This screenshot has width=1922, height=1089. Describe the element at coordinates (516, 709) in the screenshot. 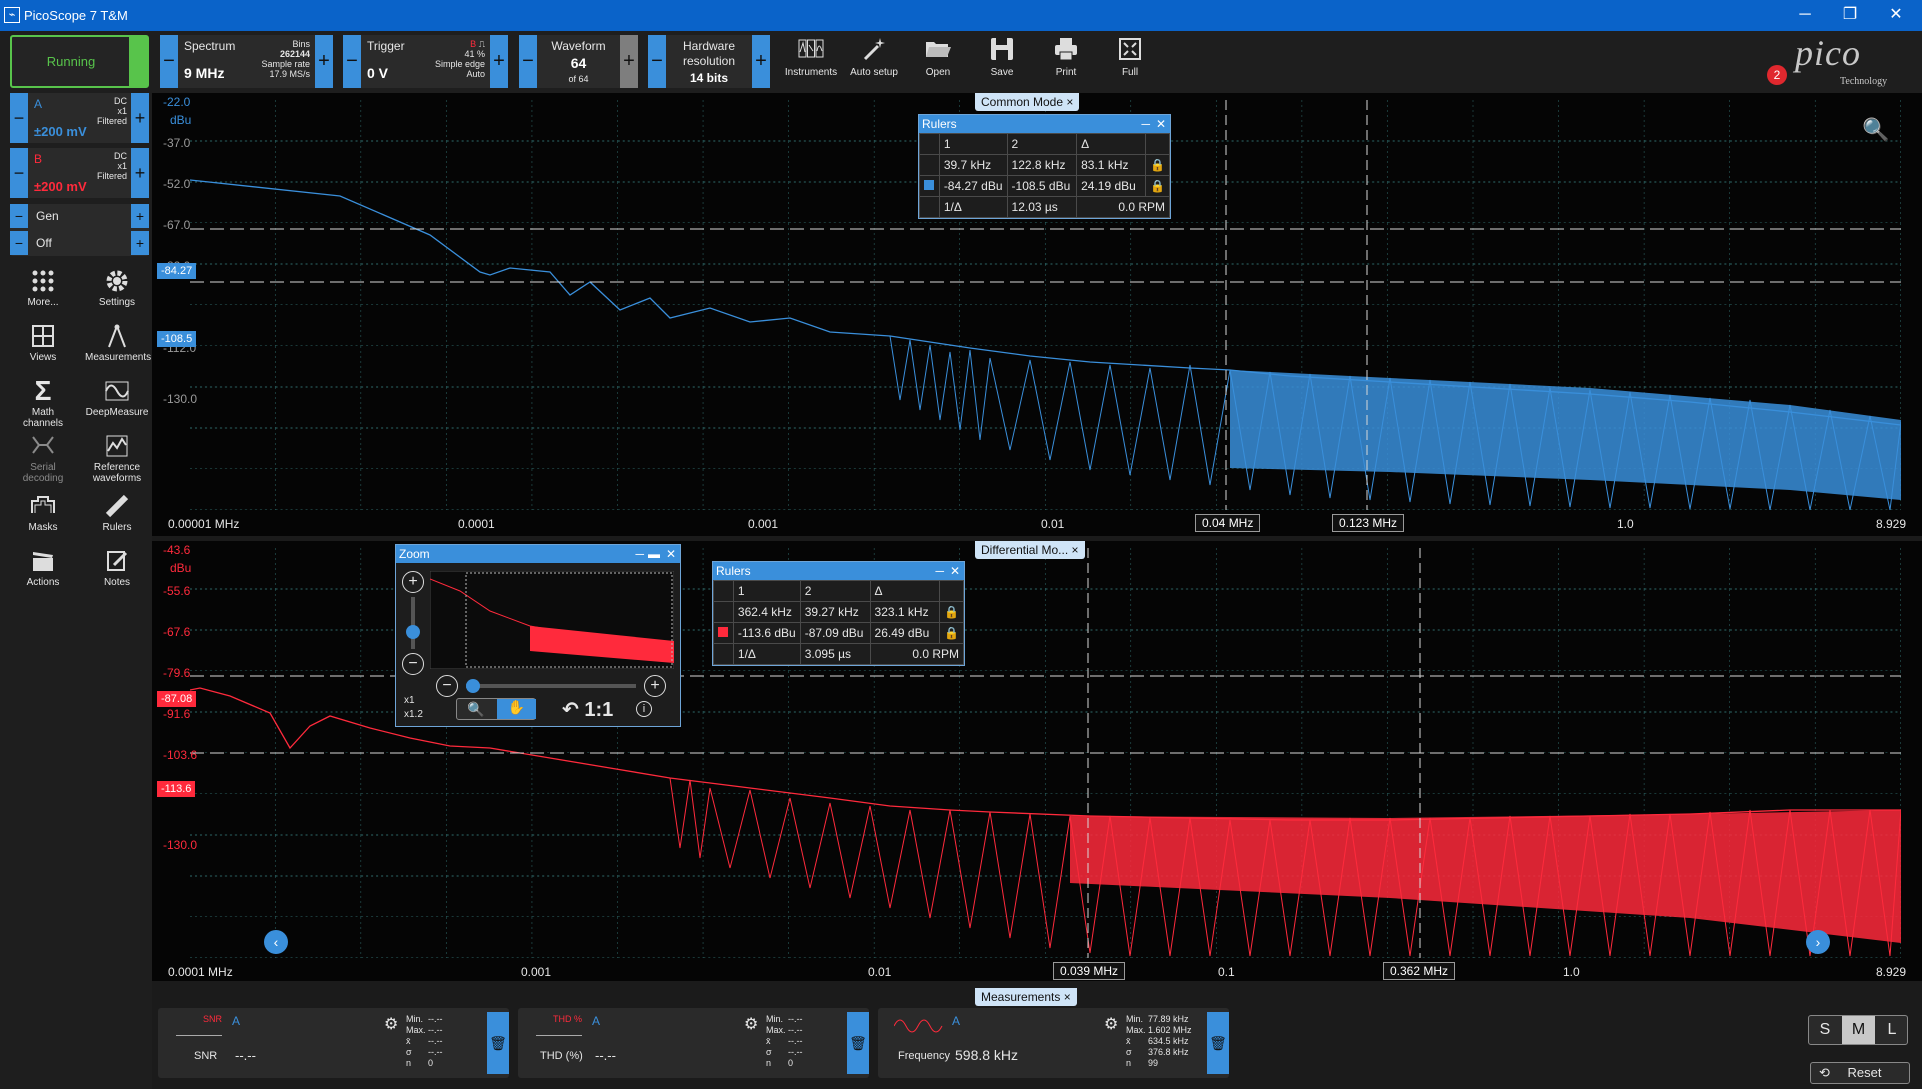

I see `hand-pan-icon: ✋` at that location.